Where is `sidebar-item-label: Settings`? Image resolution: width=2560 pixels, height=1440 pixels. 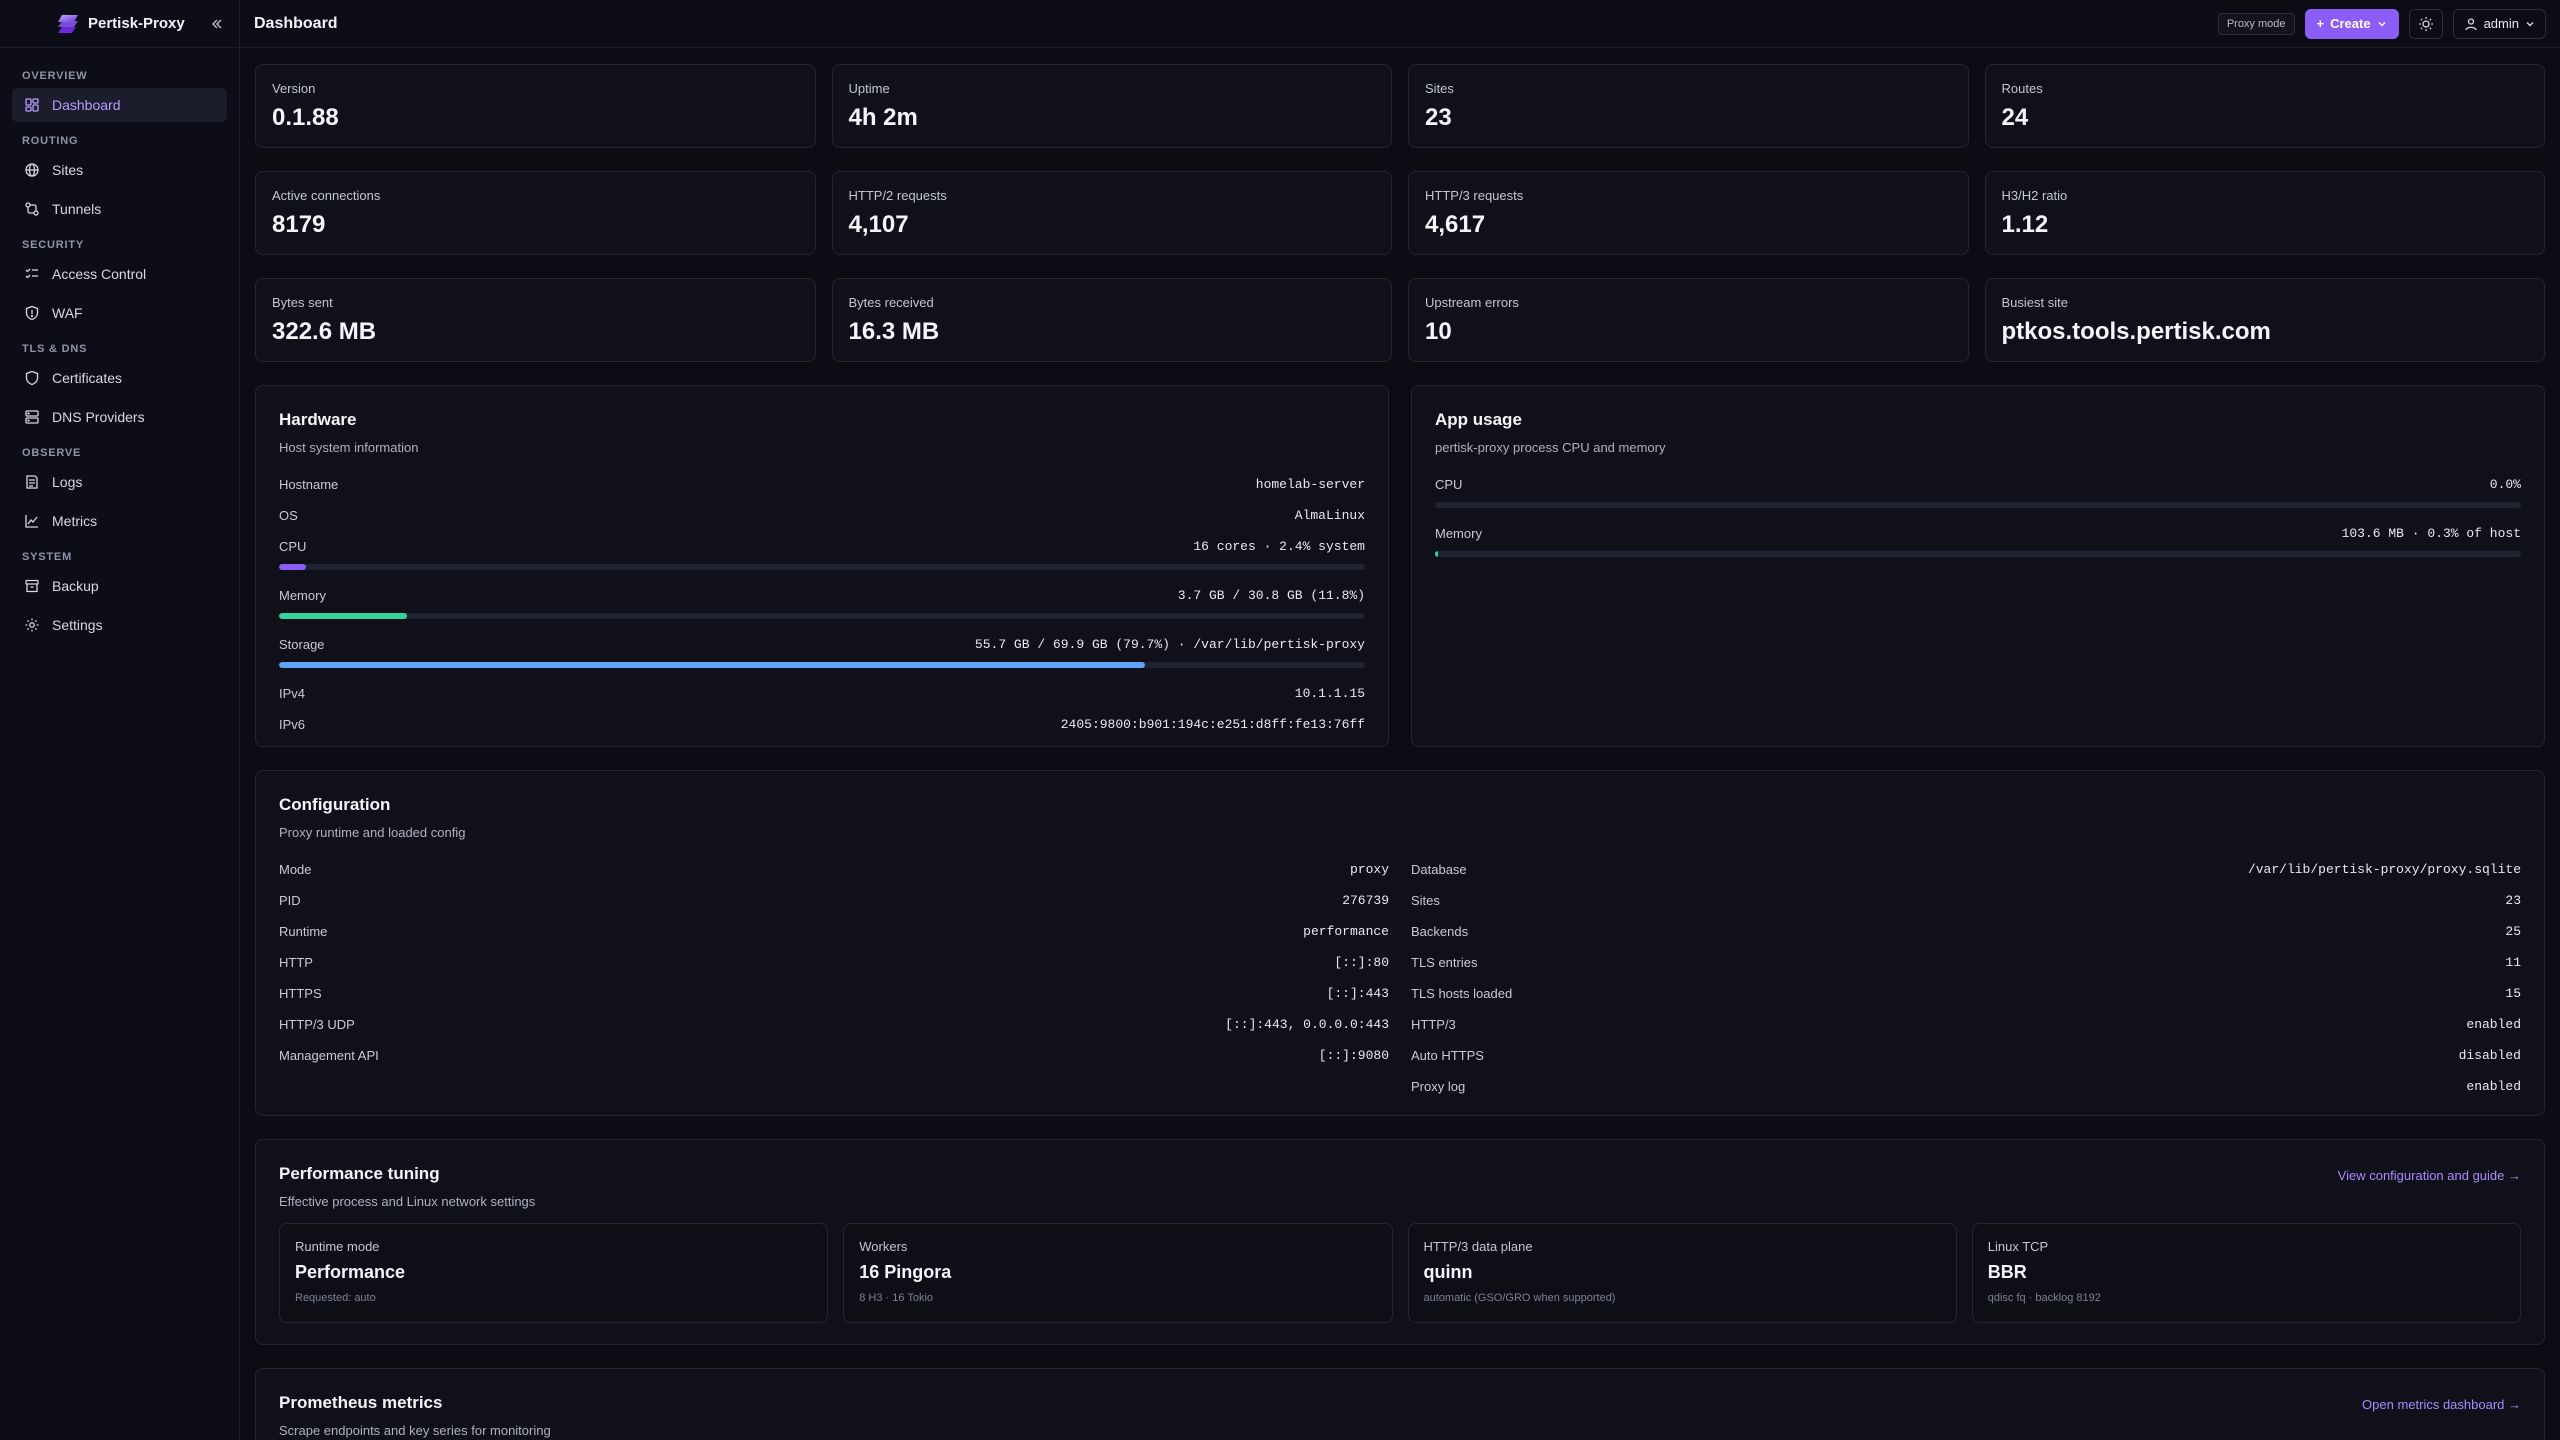
sidebar-item-label: Settings is located at coordinates (77, 625).